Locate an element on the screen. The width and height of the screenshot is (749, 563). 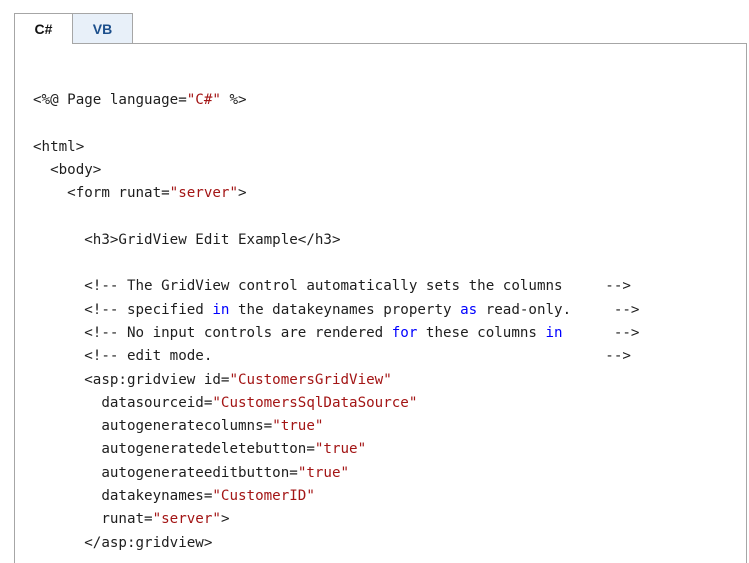
code-text: <h3>GridView Edit Example</h3> is located at coordinates (212, 239).